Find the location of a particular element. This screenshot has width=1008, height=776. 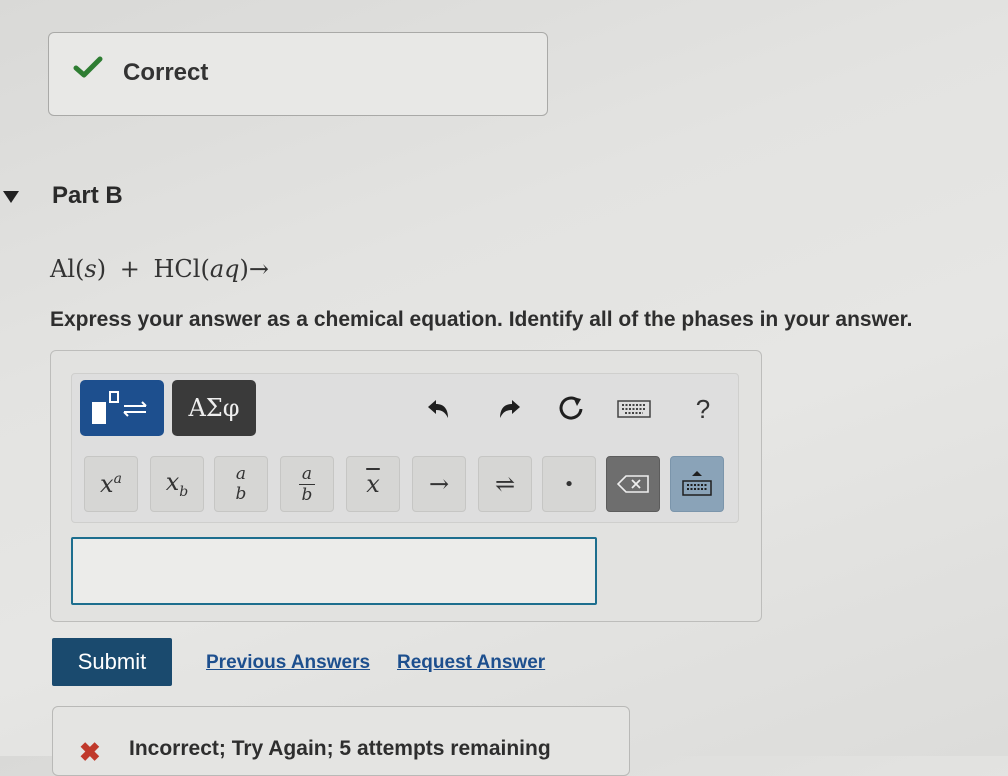

correct-feedback-box: Correct is located at coordinates (298, 74).